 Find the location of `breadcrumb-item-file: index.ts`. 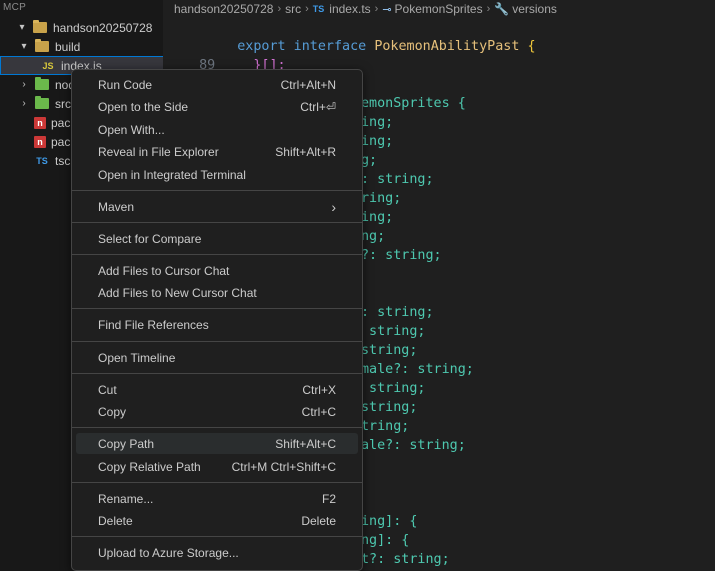

breadcrumb-item-file: index.ts is located at coordinates (349, 9).